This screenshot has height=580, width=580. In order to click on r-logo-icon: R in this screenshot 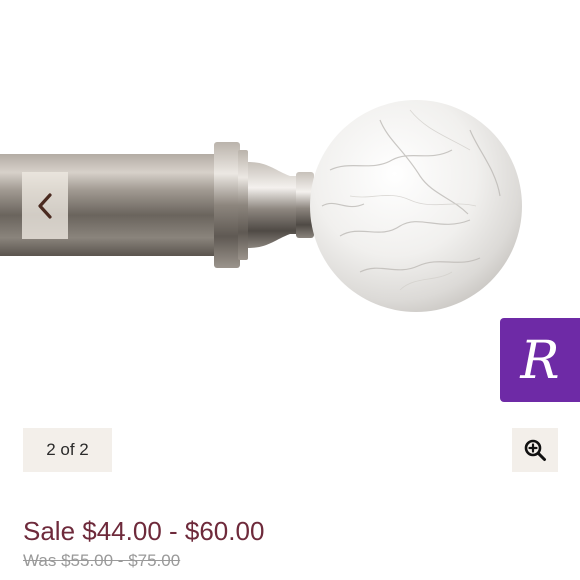, I will do `click(539, 361)`.